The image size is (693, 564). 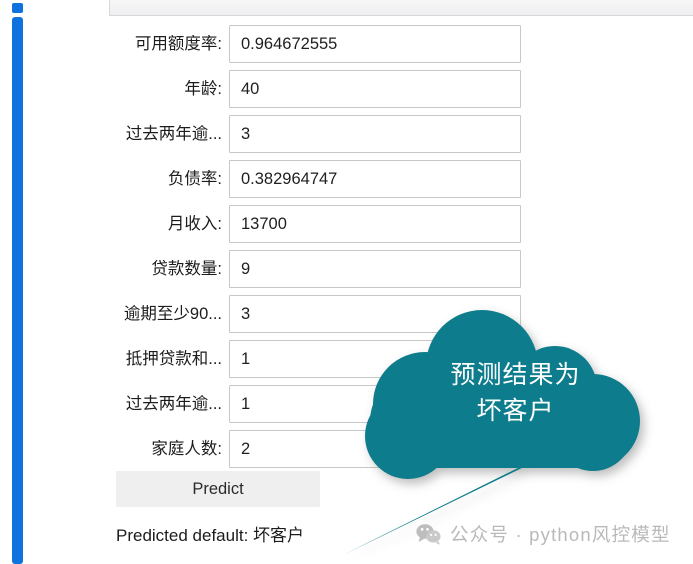 I want to click on form-row-label: 贷款数量:, so click(x=186, y=268).